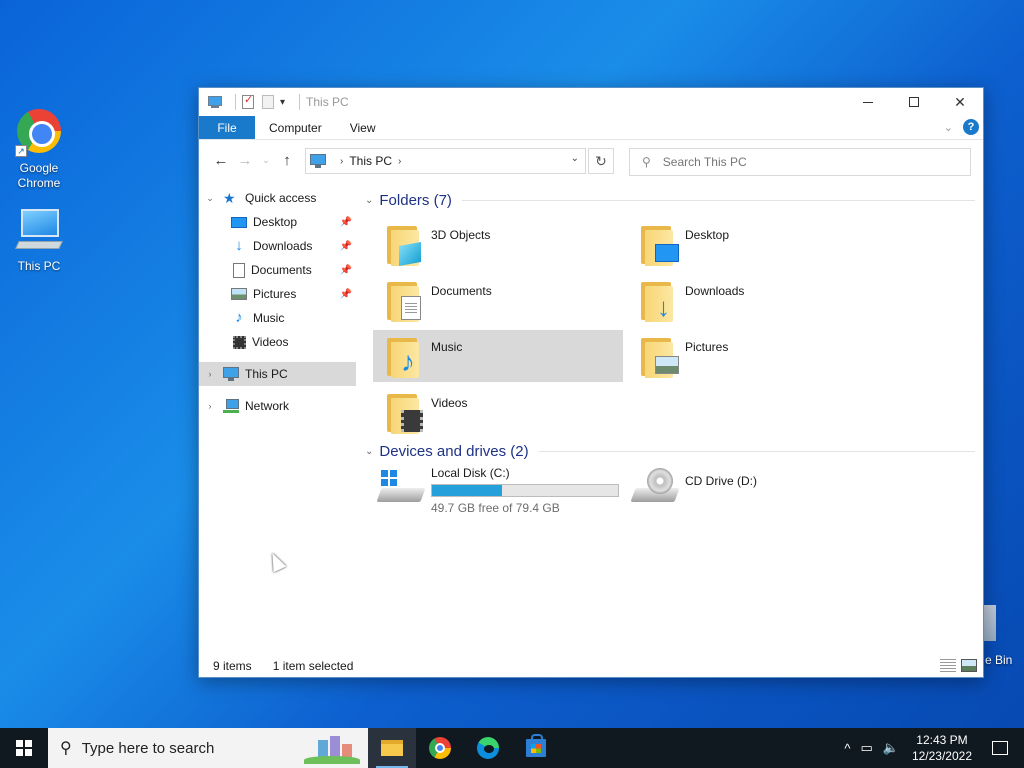 The image size is (1024, 768). Describe the element at coordinates (891, 748) in the screenshot. I see `volume-icon: 🔈` at that location.